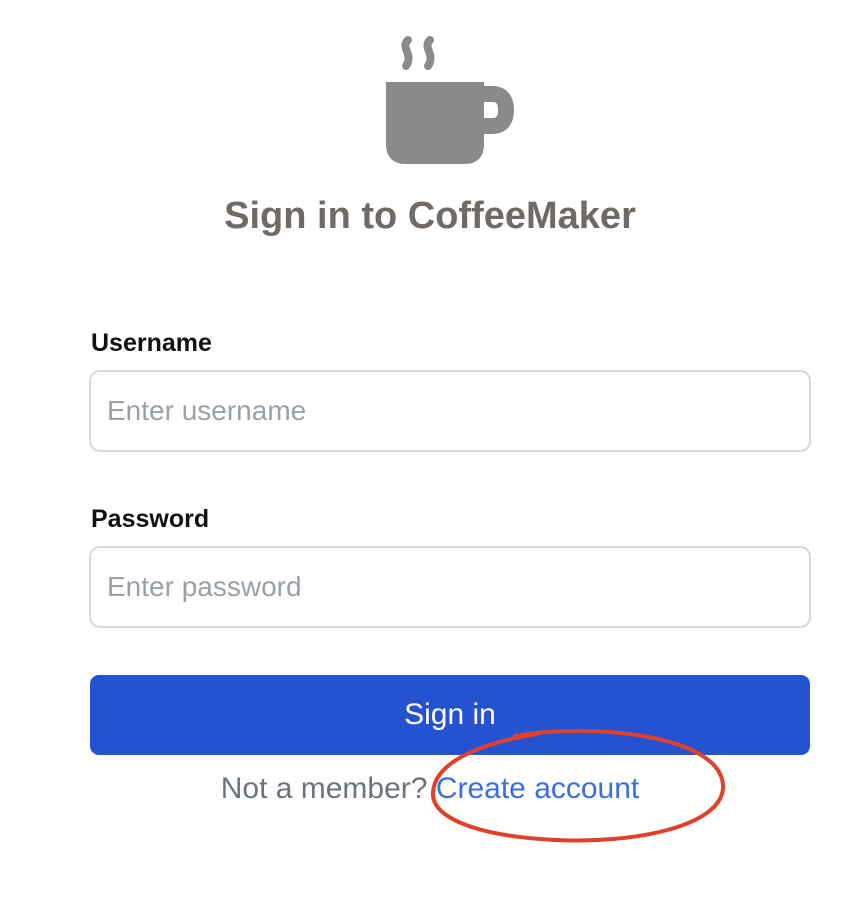 The width and height of the screenshot is (860, 902). What do you see at coordinates (150, 519) in the screenshot?
I see `password-label: Password` at bounding box center [150, 519].